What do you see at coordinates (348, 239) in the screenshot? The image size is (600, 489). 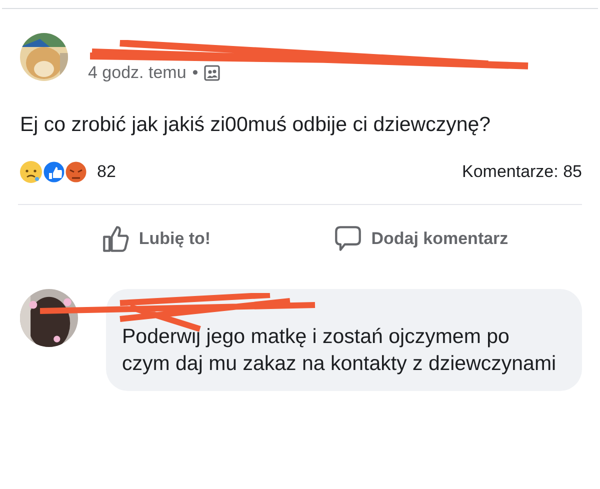 I see `speech-bubble-icon` at bounding box center [348, 239].